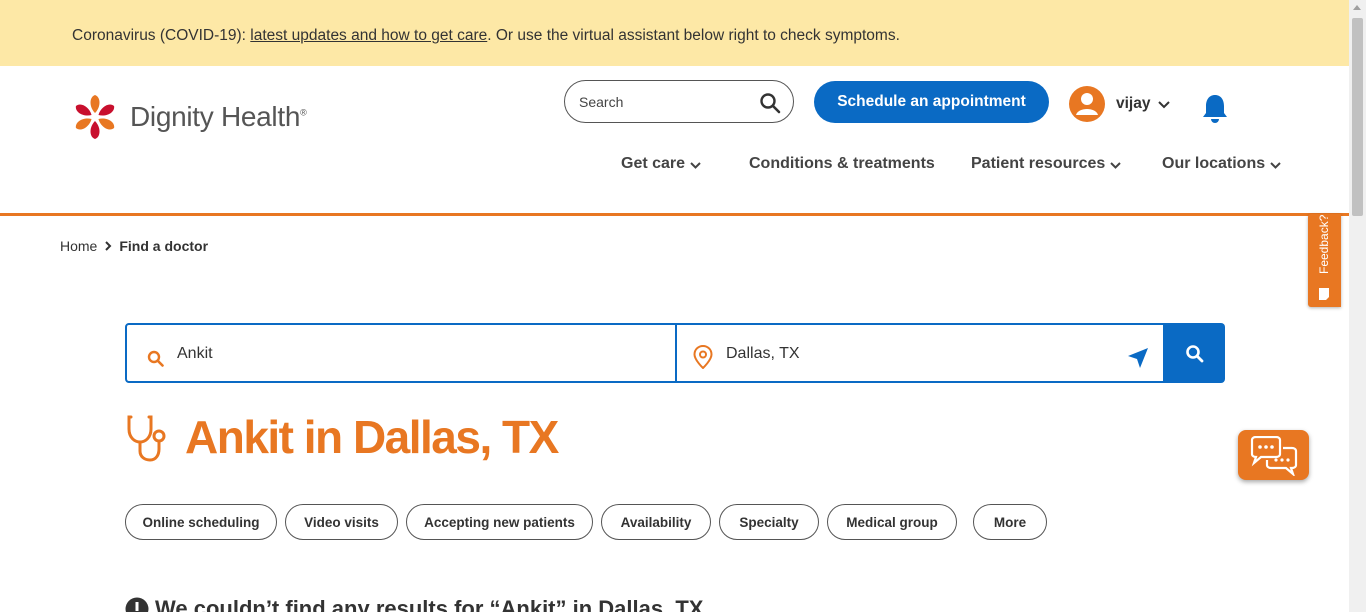  I want to click on page-scrollbar, so click(1357, 306).